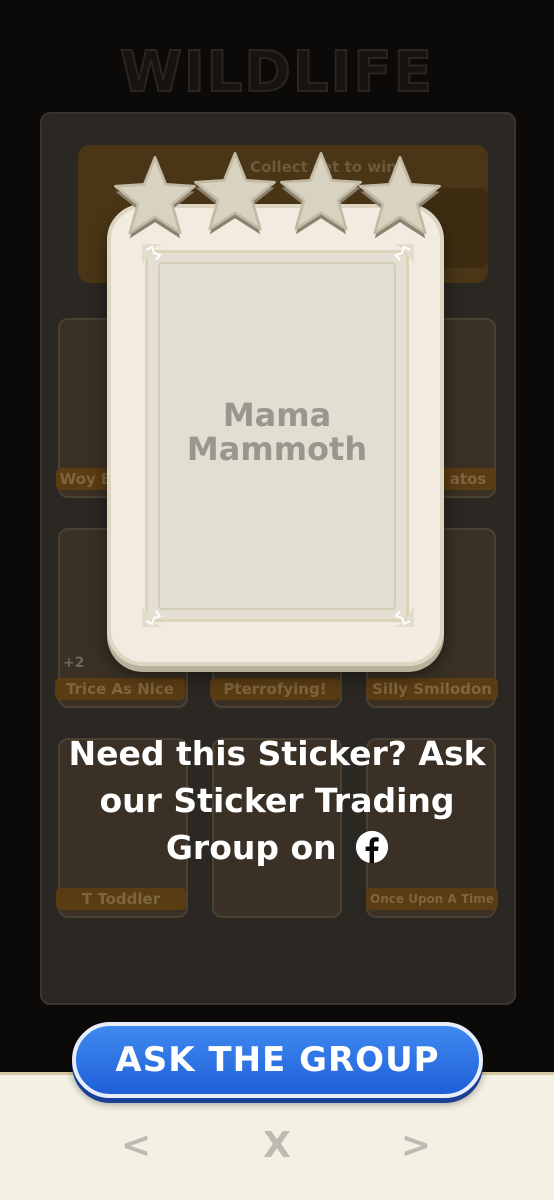 The image size is (554, 1200). Describe the element at coordinates (251, 847) in the screenshot. I see `message-line: Group on` at that location.